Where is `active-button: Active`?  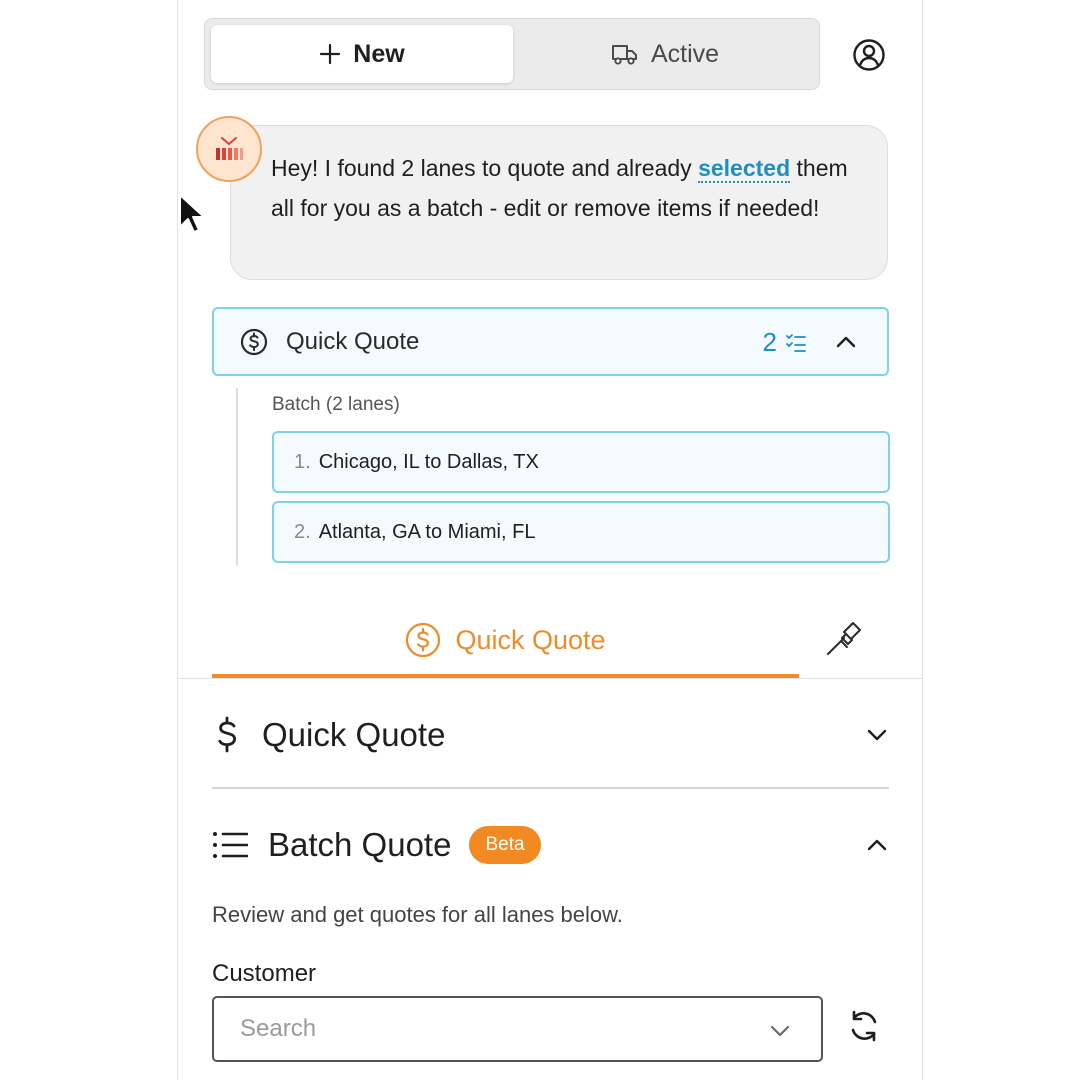 active-button: Active is located at coordinates (665, 54).